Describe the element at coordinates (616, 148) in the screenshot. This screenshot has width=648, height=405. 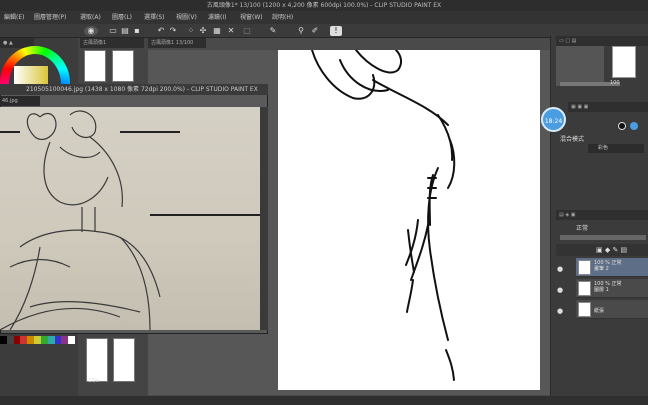
I see `color-mode-select: 彩色` at that location.